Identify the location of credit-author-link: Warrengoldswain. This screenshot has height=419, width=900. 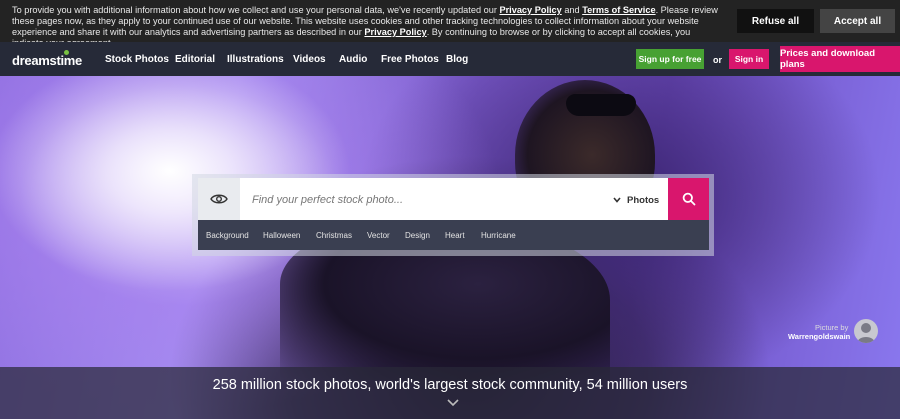
(819, 336).